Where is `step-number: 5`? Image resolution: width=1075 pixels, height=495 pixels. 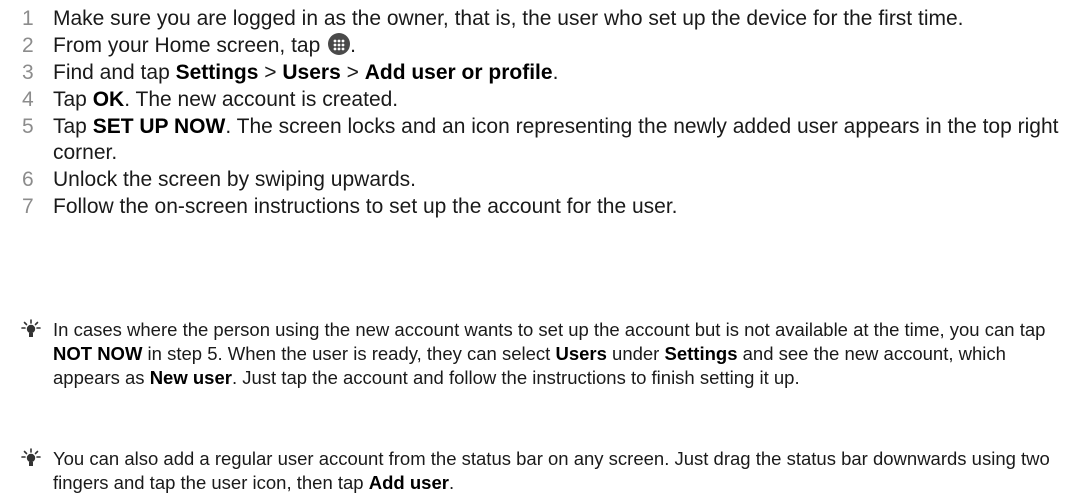 step-number: 5 is located at coordinates (28, 126).